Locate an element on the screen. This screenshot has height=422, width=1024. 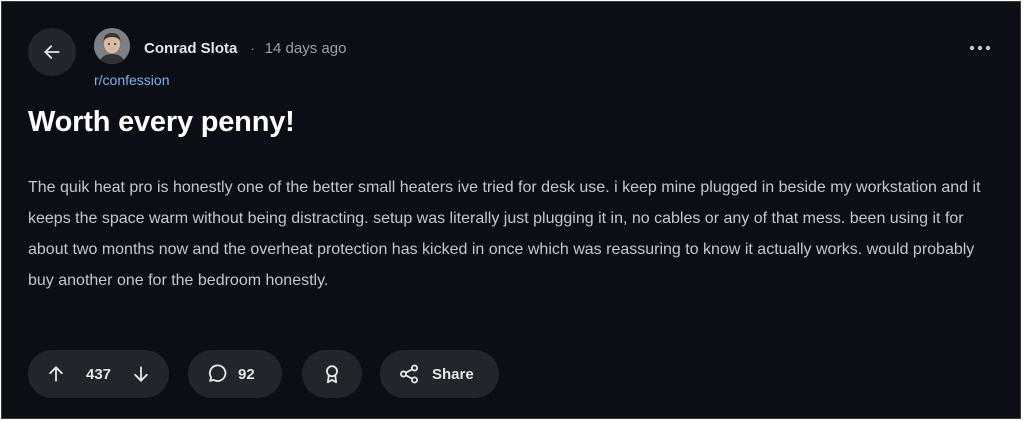
more-options-button is located at coordinates (980, 48).